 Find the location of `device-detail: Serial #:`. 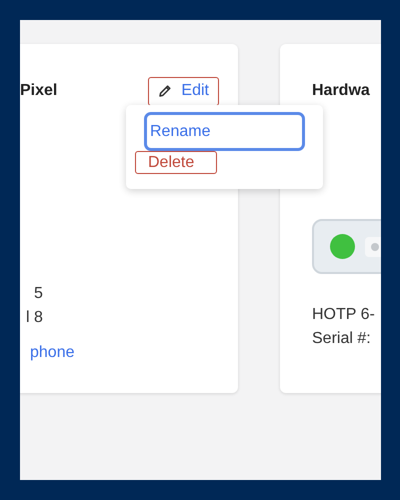

device-detail: Serial #: is located at coordinates (342, 338).